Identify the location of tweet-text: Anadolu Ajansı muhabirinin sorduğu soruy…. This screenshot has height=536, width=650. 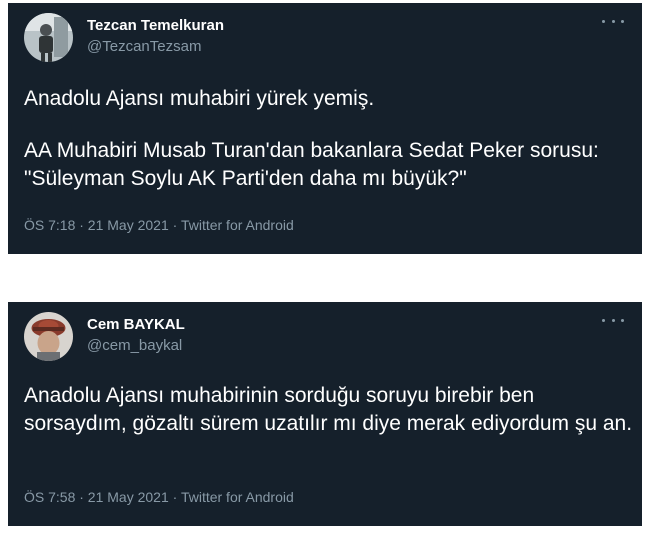
(329, 410).